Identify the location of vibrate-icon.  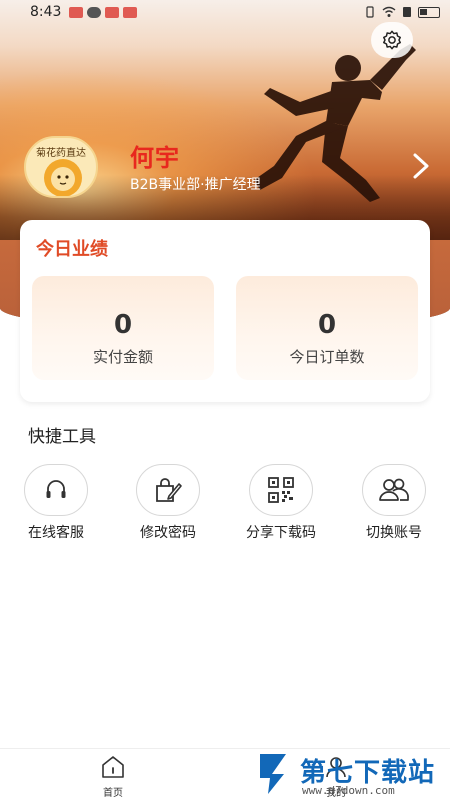
(370, 12).